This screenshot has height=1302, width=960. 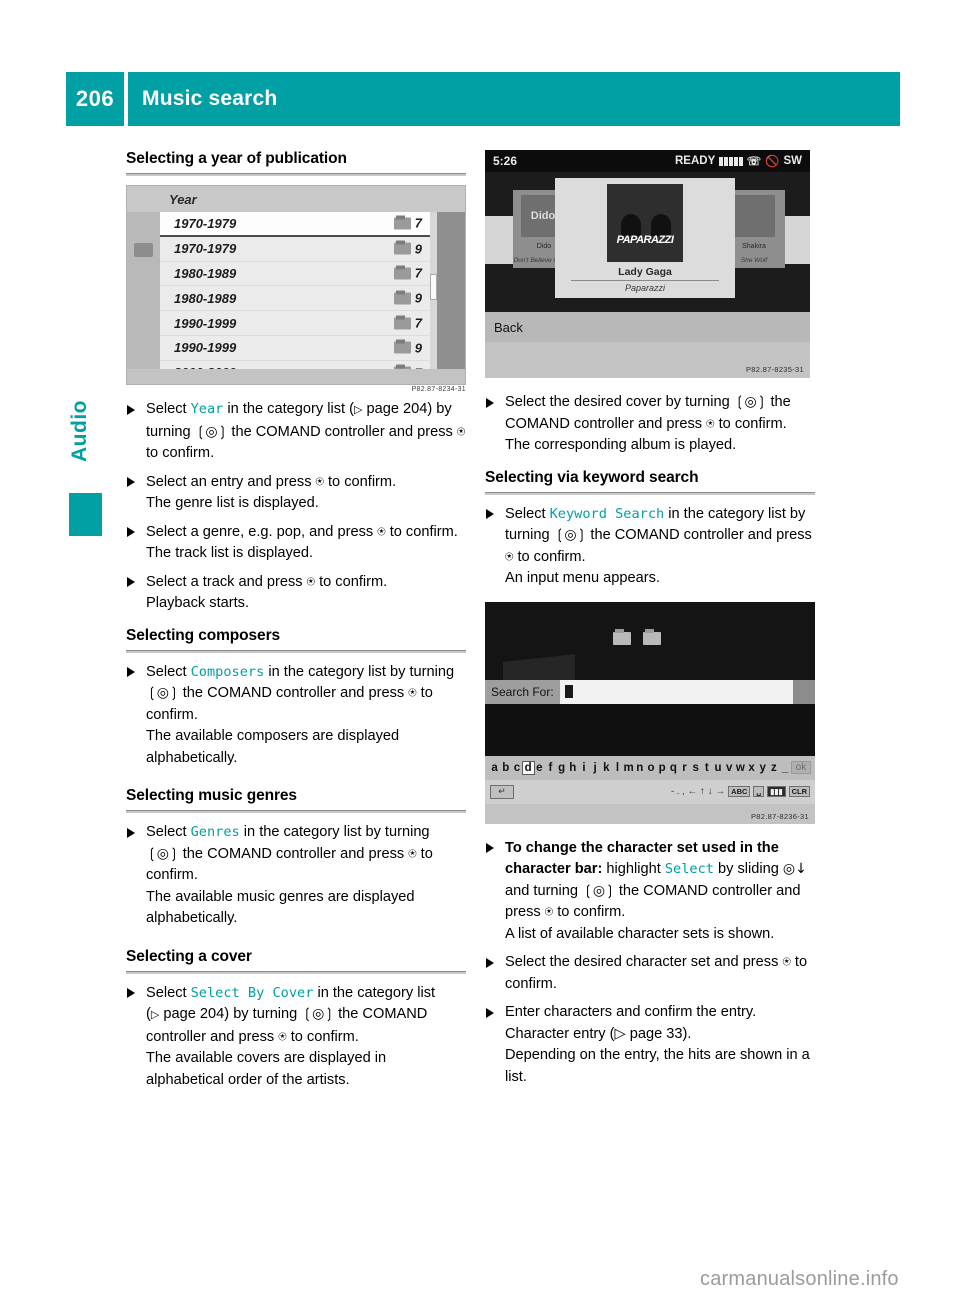 What do you see at coordinates (296, 376) in the screenshot?
I see `figure-caption-band` at bounding box center [296, 376].